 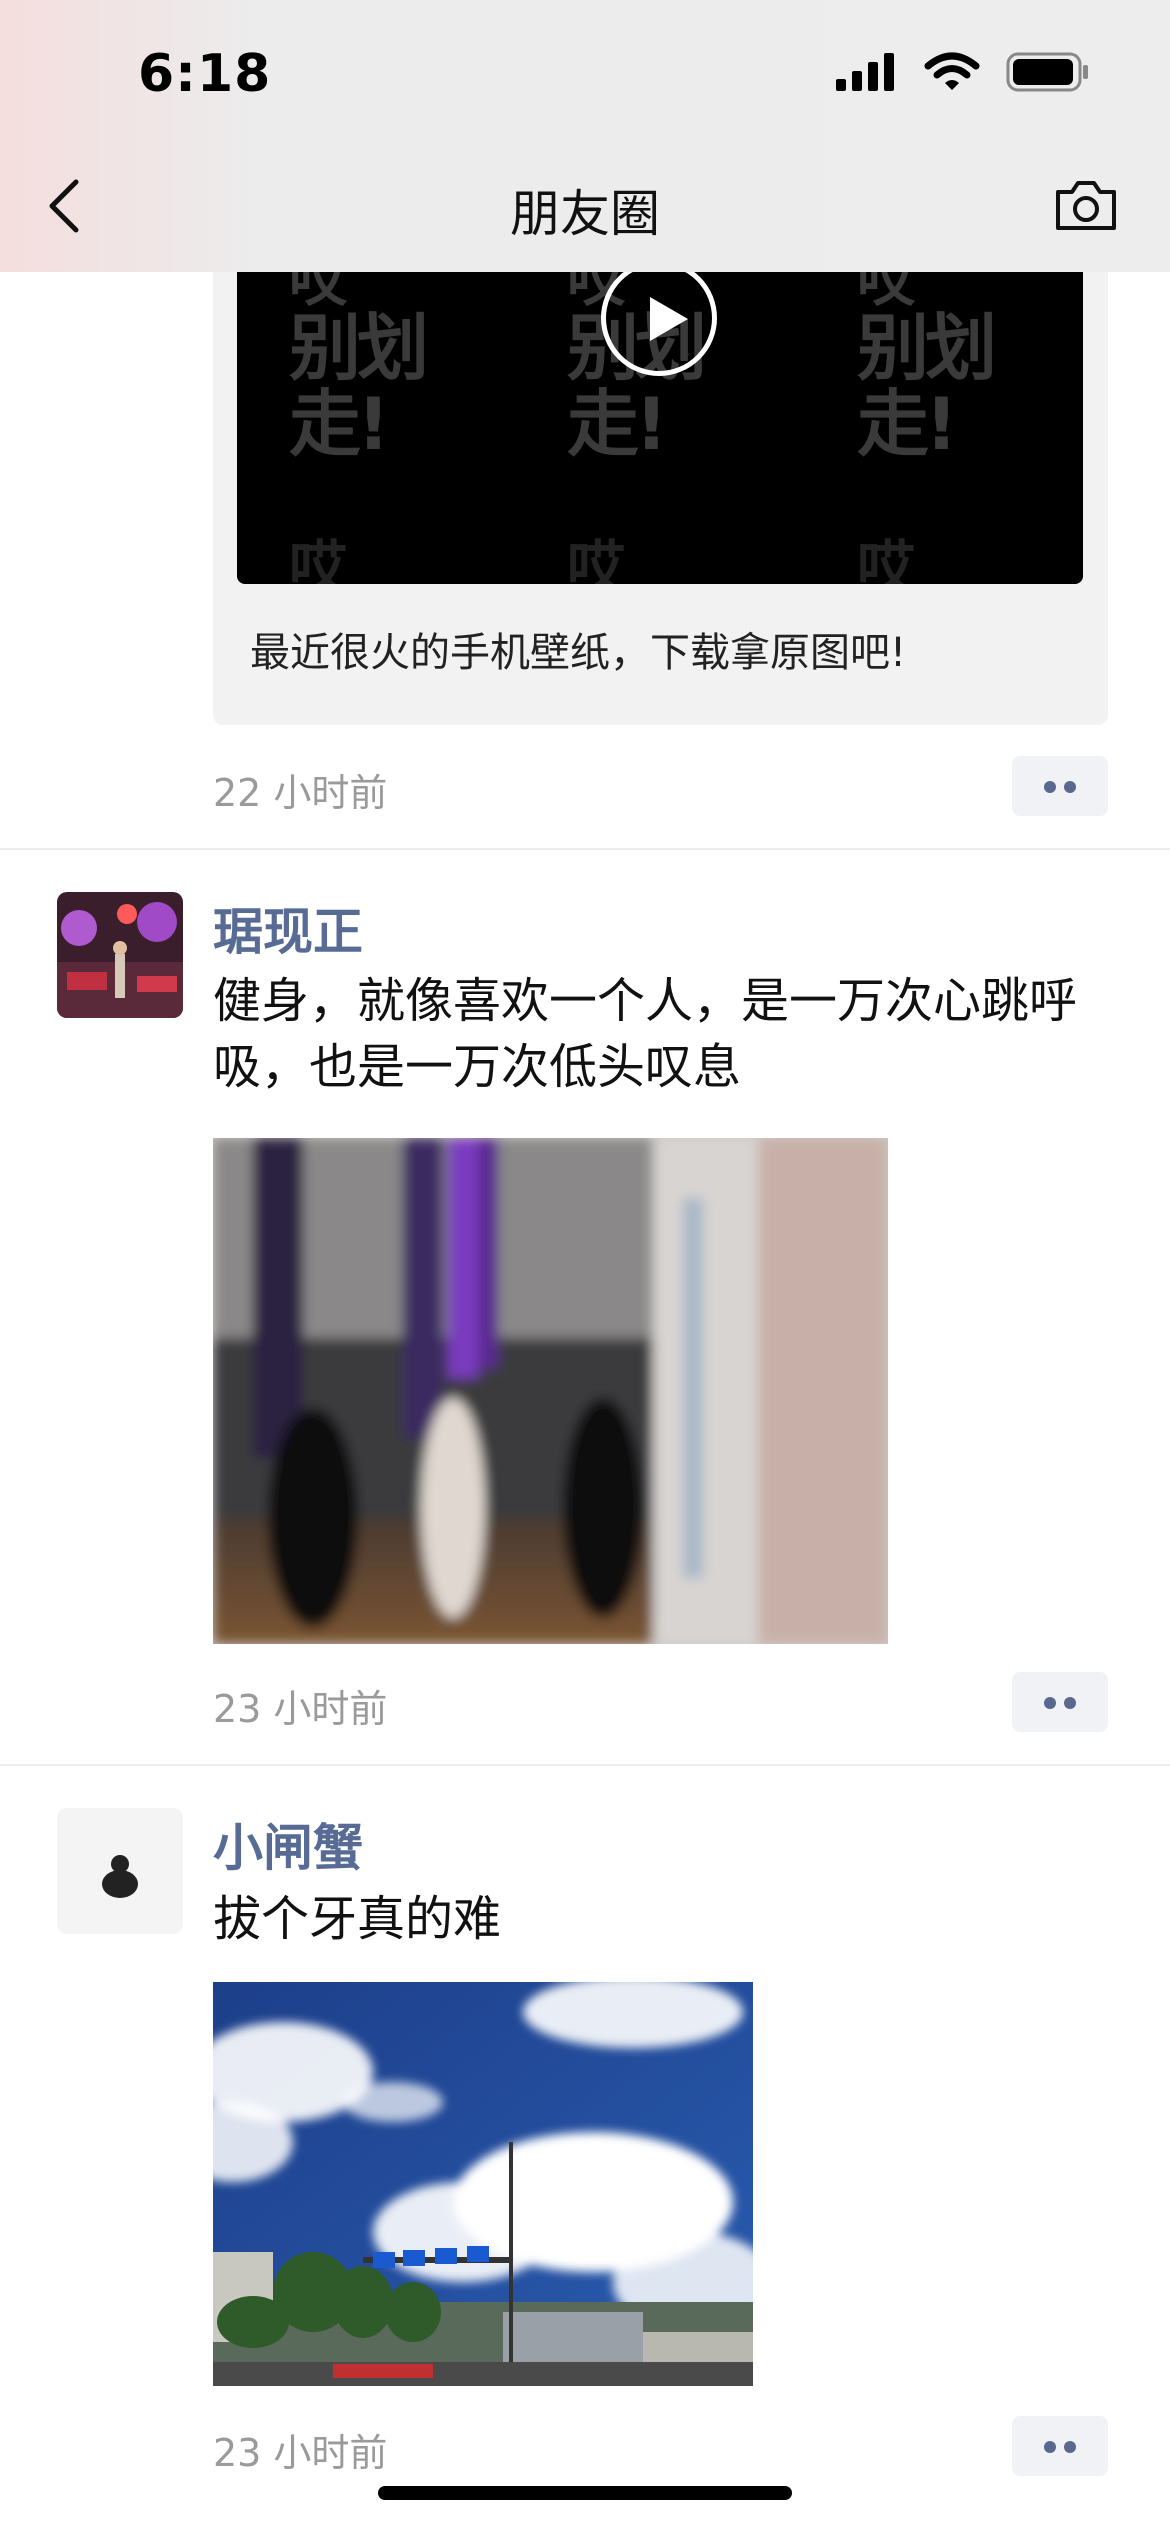 What do you see at coordinates (585, 214) in the screenshot?
I see `page-title: 朋友圈` at bounding box center [585, 214].